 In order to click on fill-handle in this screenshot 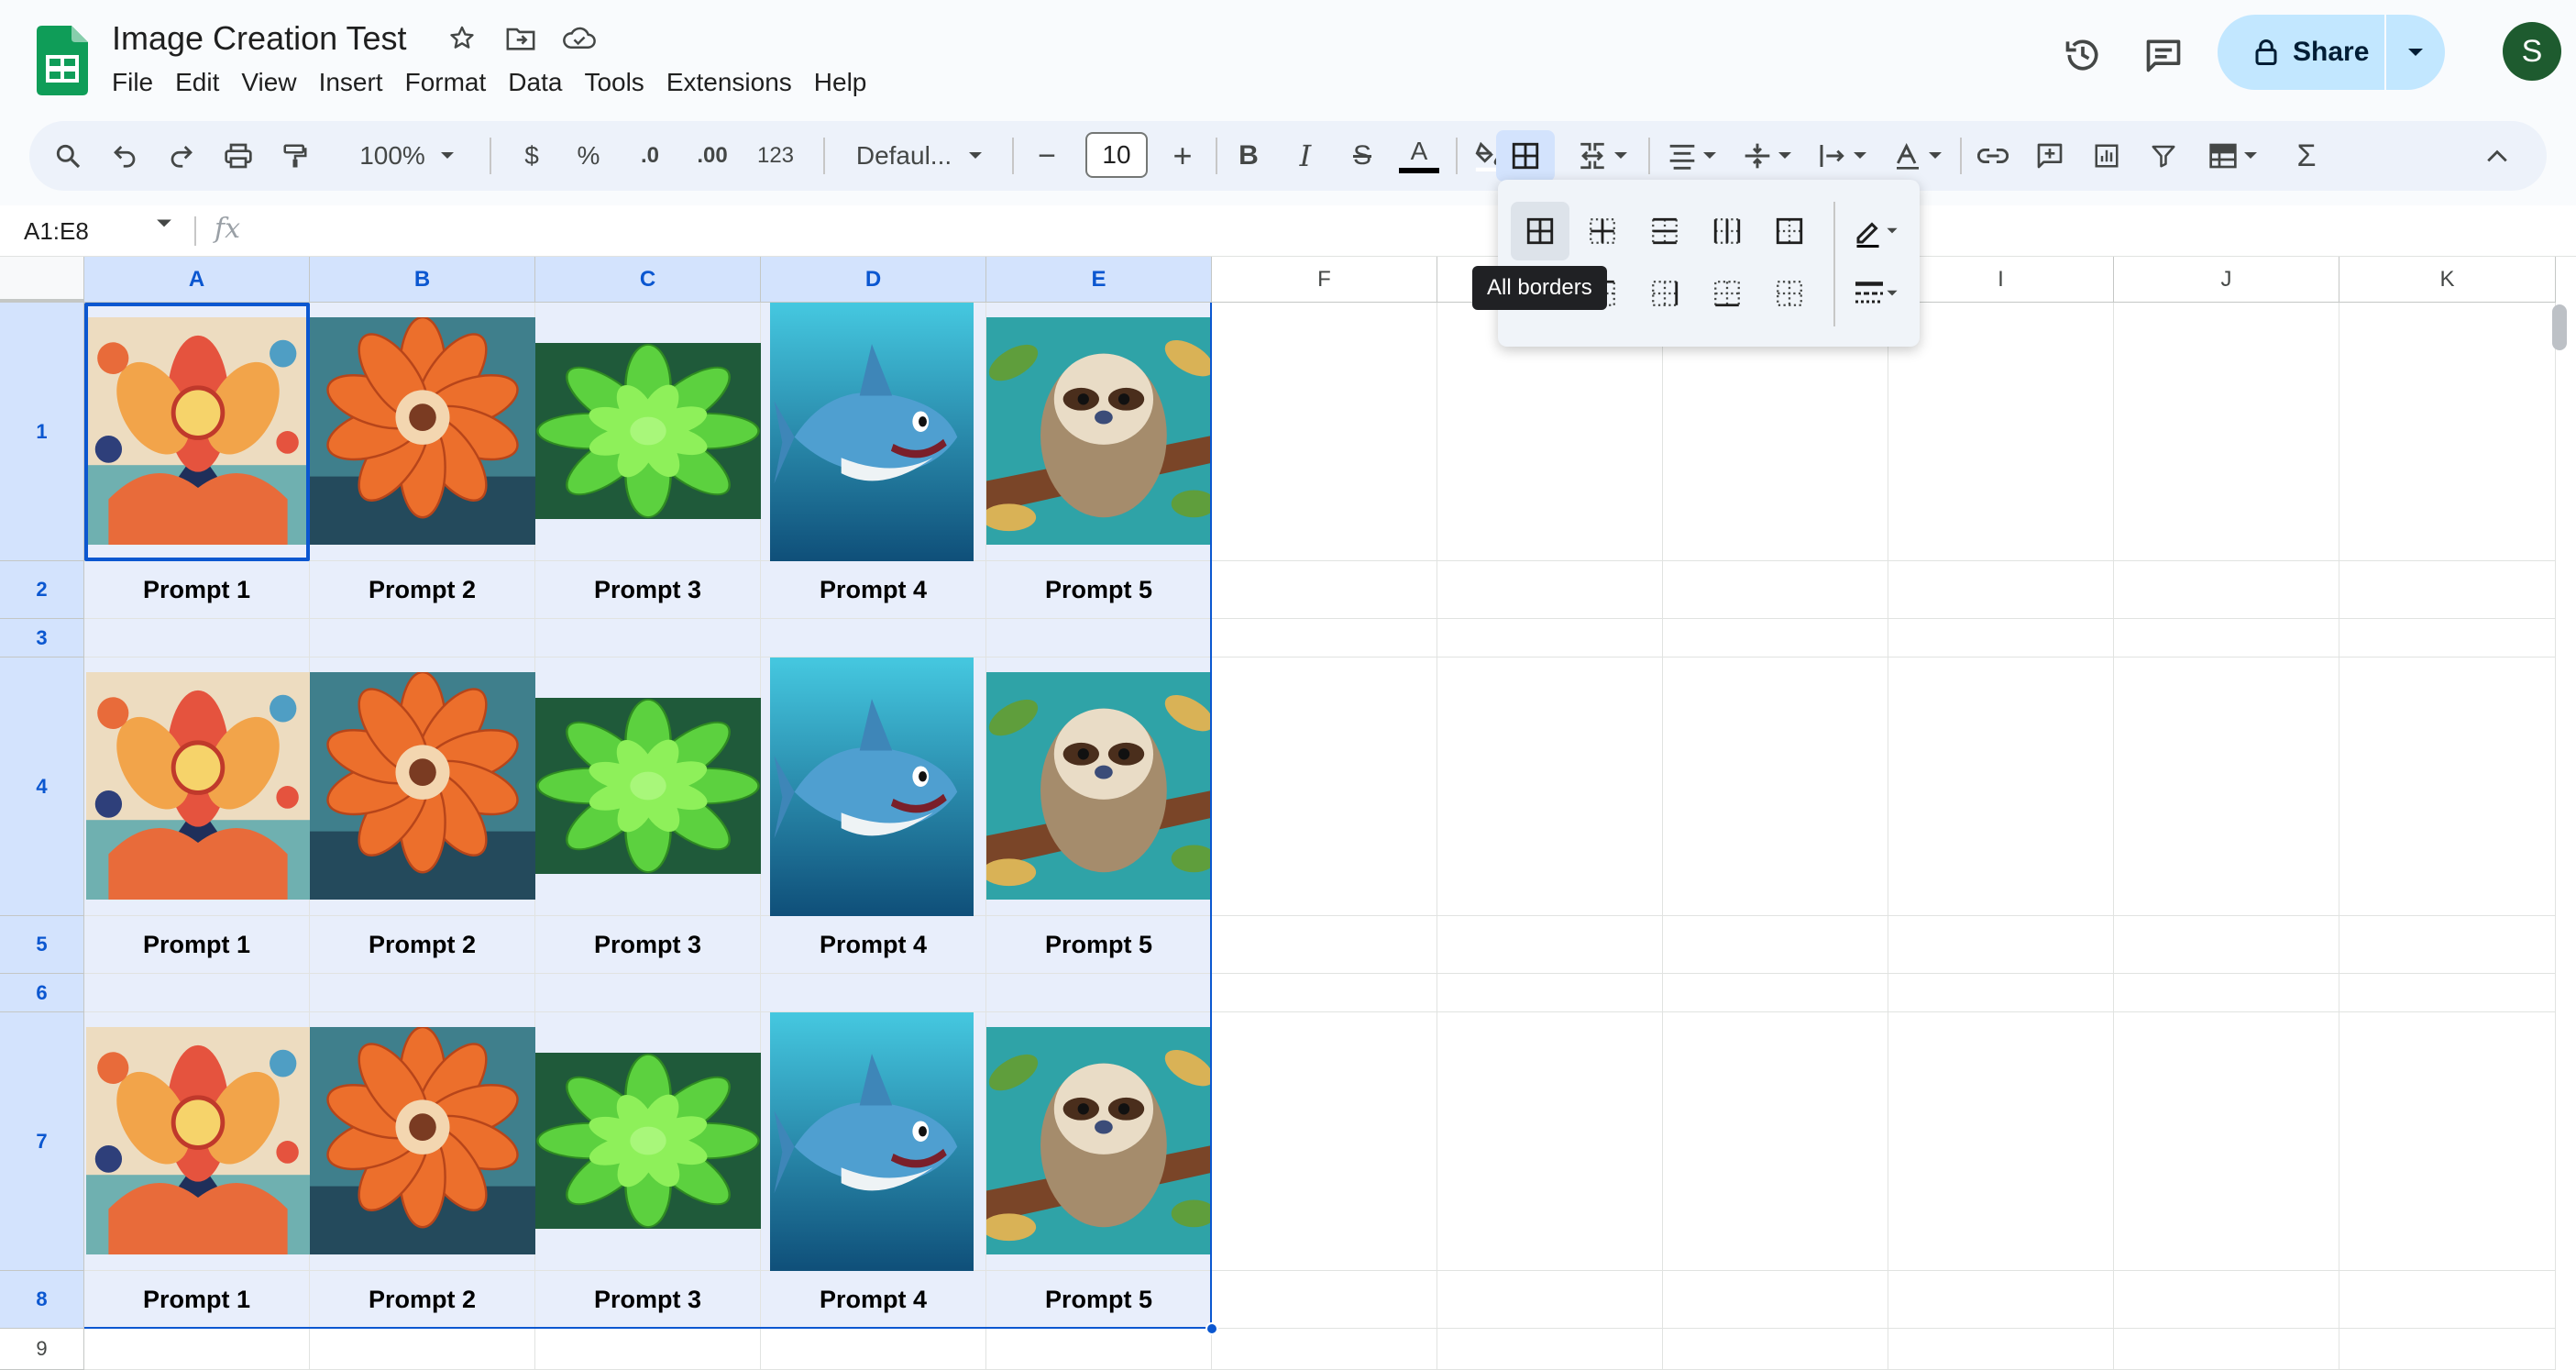, I will do `click(1212, 1328)`.